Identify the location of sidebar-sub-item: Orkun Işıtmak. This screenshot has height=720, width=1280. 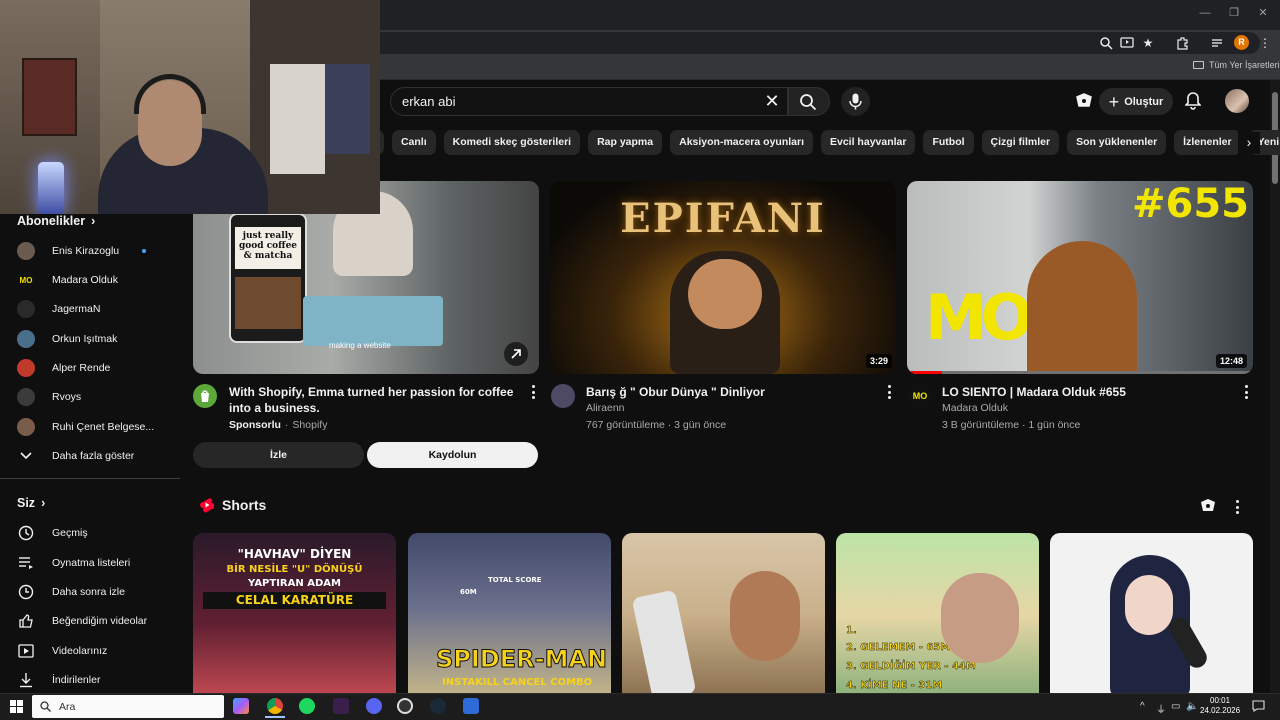
(67, 339).